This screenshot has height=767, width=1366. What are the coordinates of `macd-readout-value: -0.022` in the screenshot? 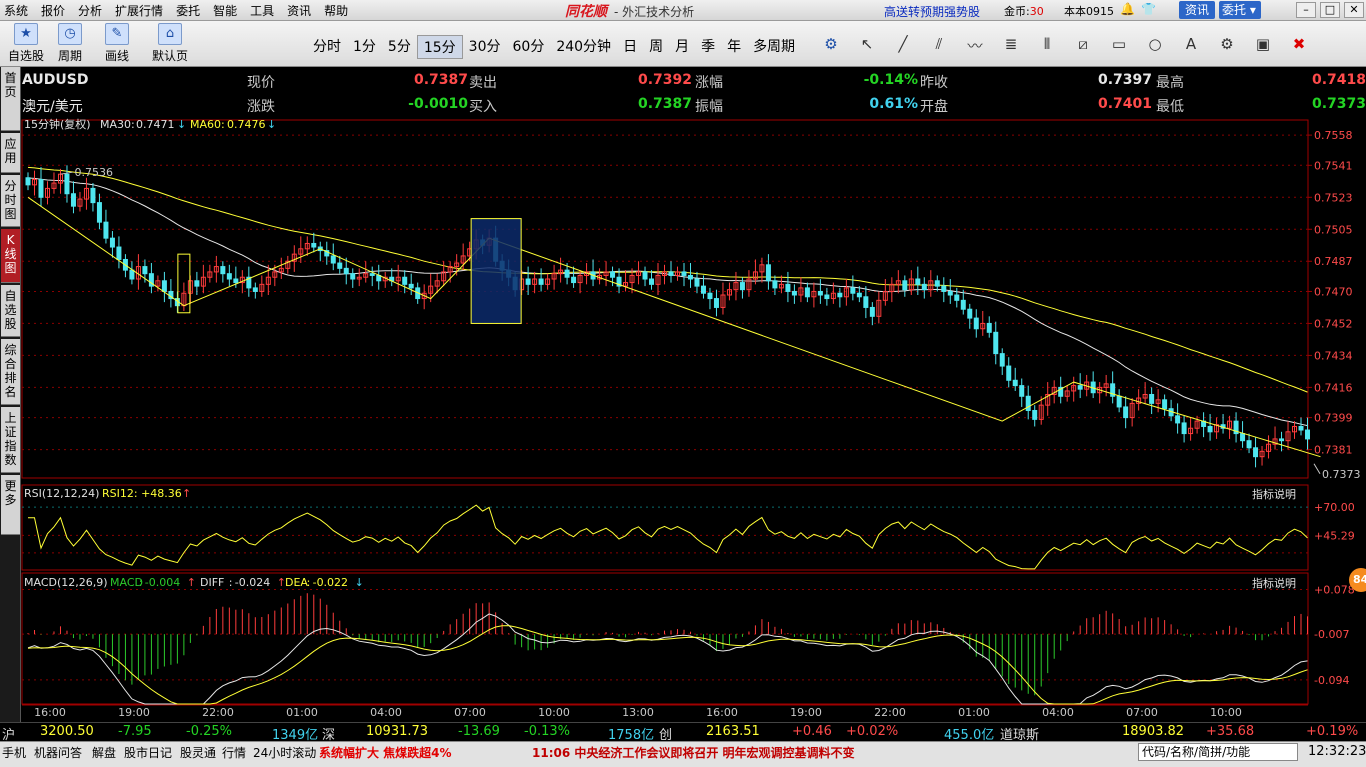 It's located at (330, 582).